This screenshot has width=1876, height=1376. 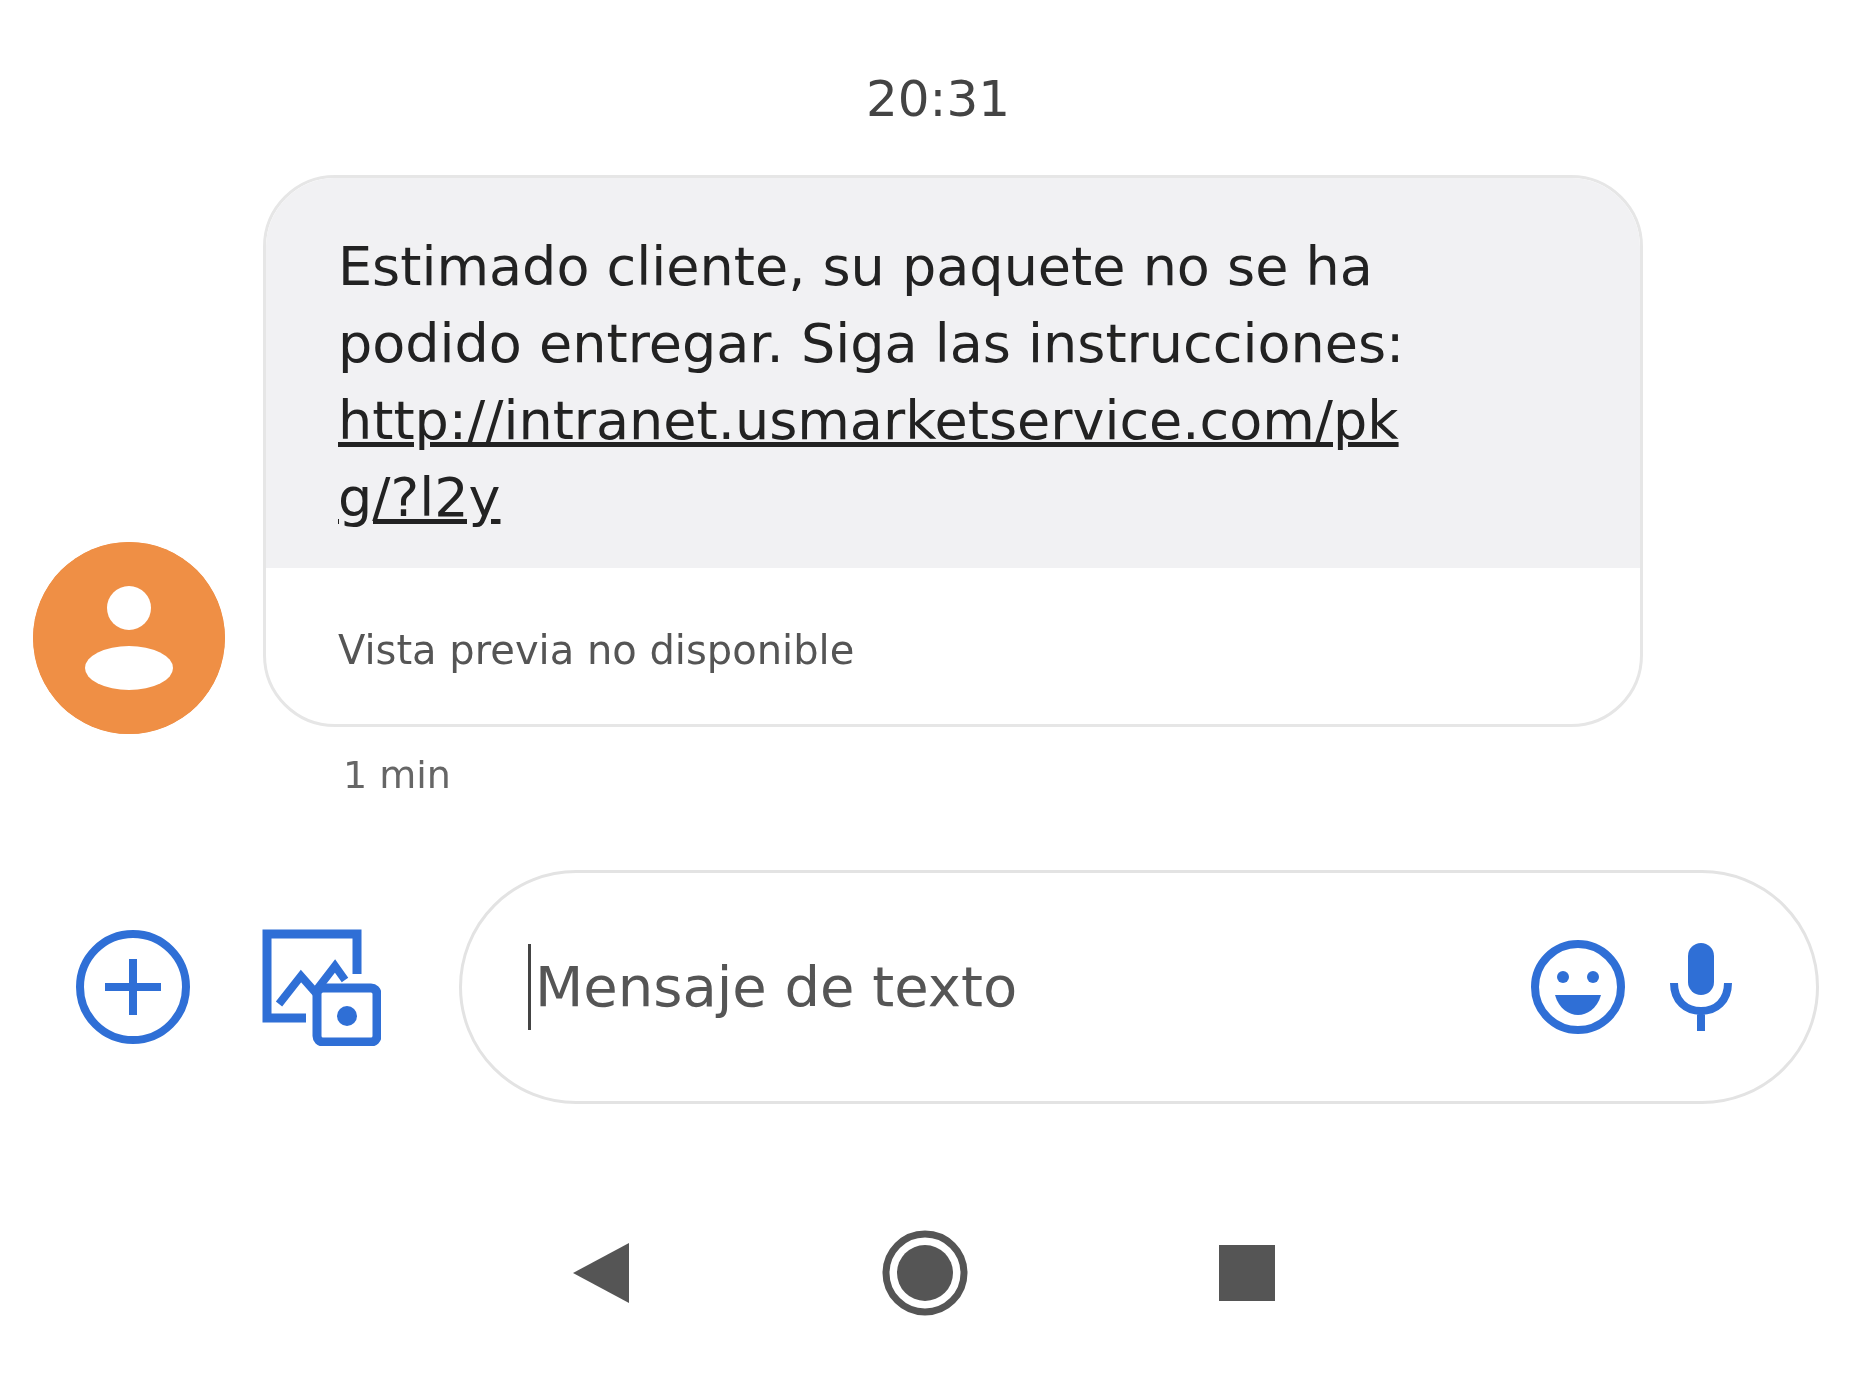 What do you see at coordinates (1578, 987) in the screenshot?
I see `emoji-icon` at bounding box center [1578, 987].